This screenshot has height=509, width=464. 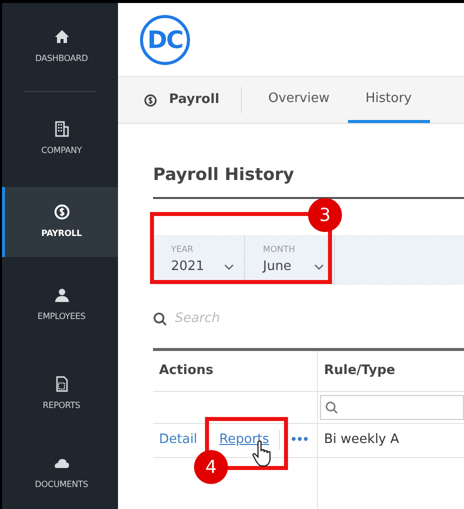 What do you see at coordinates (60, 471) in the screenshot?
I see `sidebar-item: DOCUMENTS` at bounding box center [60, 471].